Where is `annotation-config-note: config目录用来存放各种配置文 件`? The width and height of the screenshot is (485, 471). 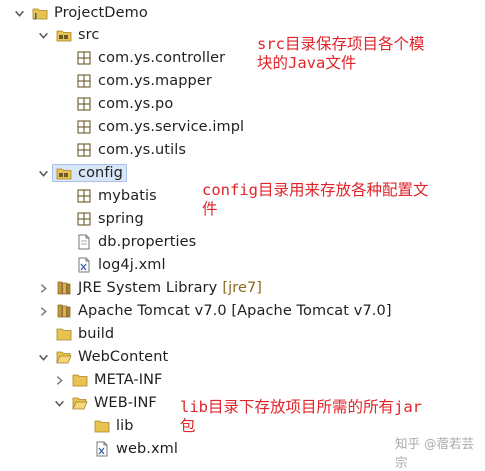
annotation-config-note: config目录用来存放各种配置文 件 is located at coordinates (315, 199).